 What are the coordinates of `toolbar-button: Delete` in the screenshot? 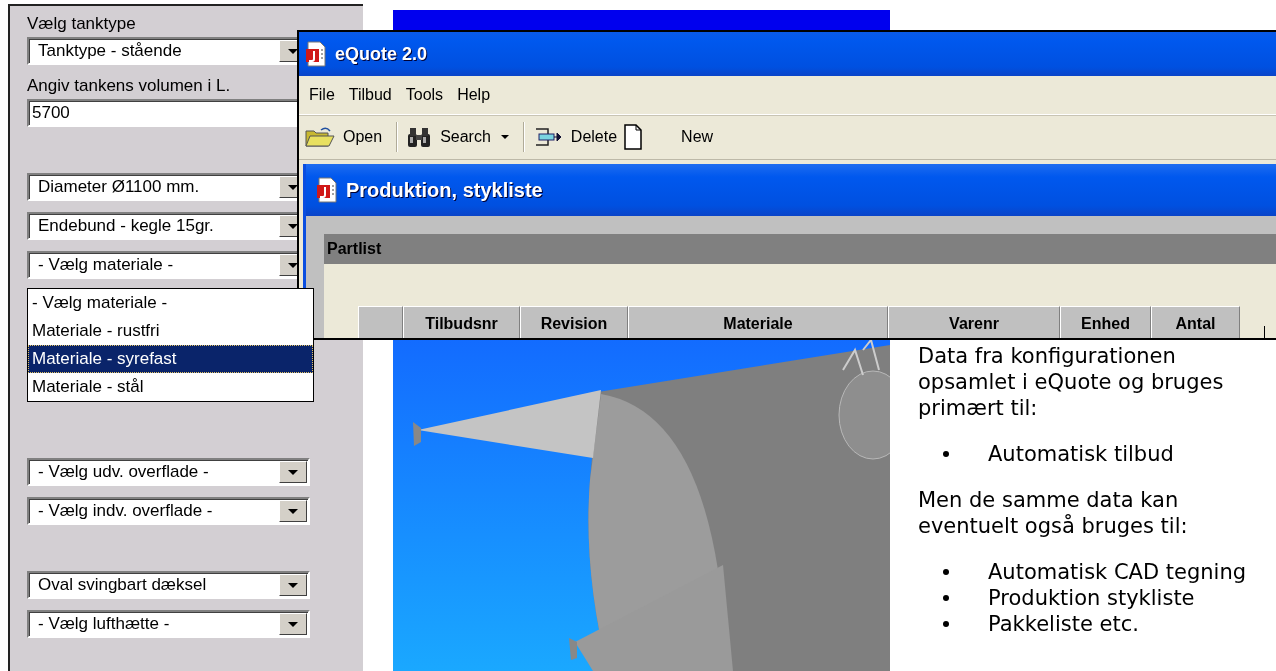 It's located at (578, 137).